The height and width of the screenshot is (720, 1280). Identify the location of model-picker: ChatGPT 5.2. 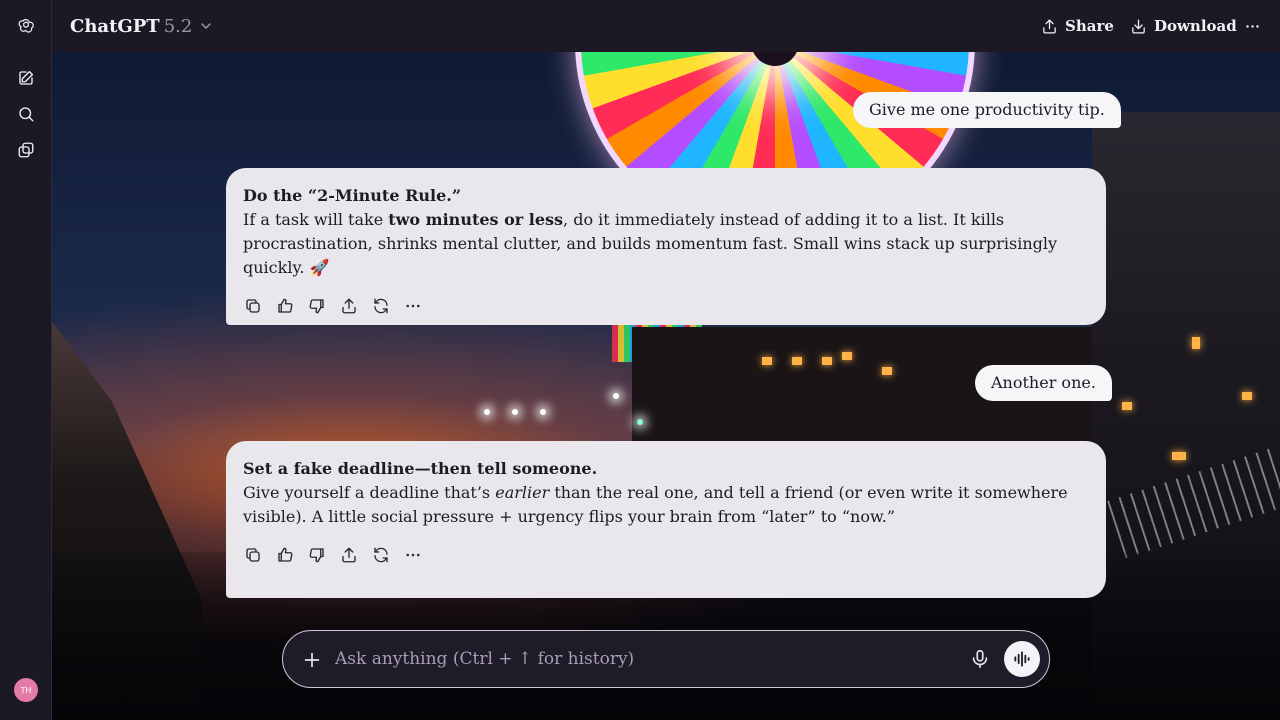
(141, 26).